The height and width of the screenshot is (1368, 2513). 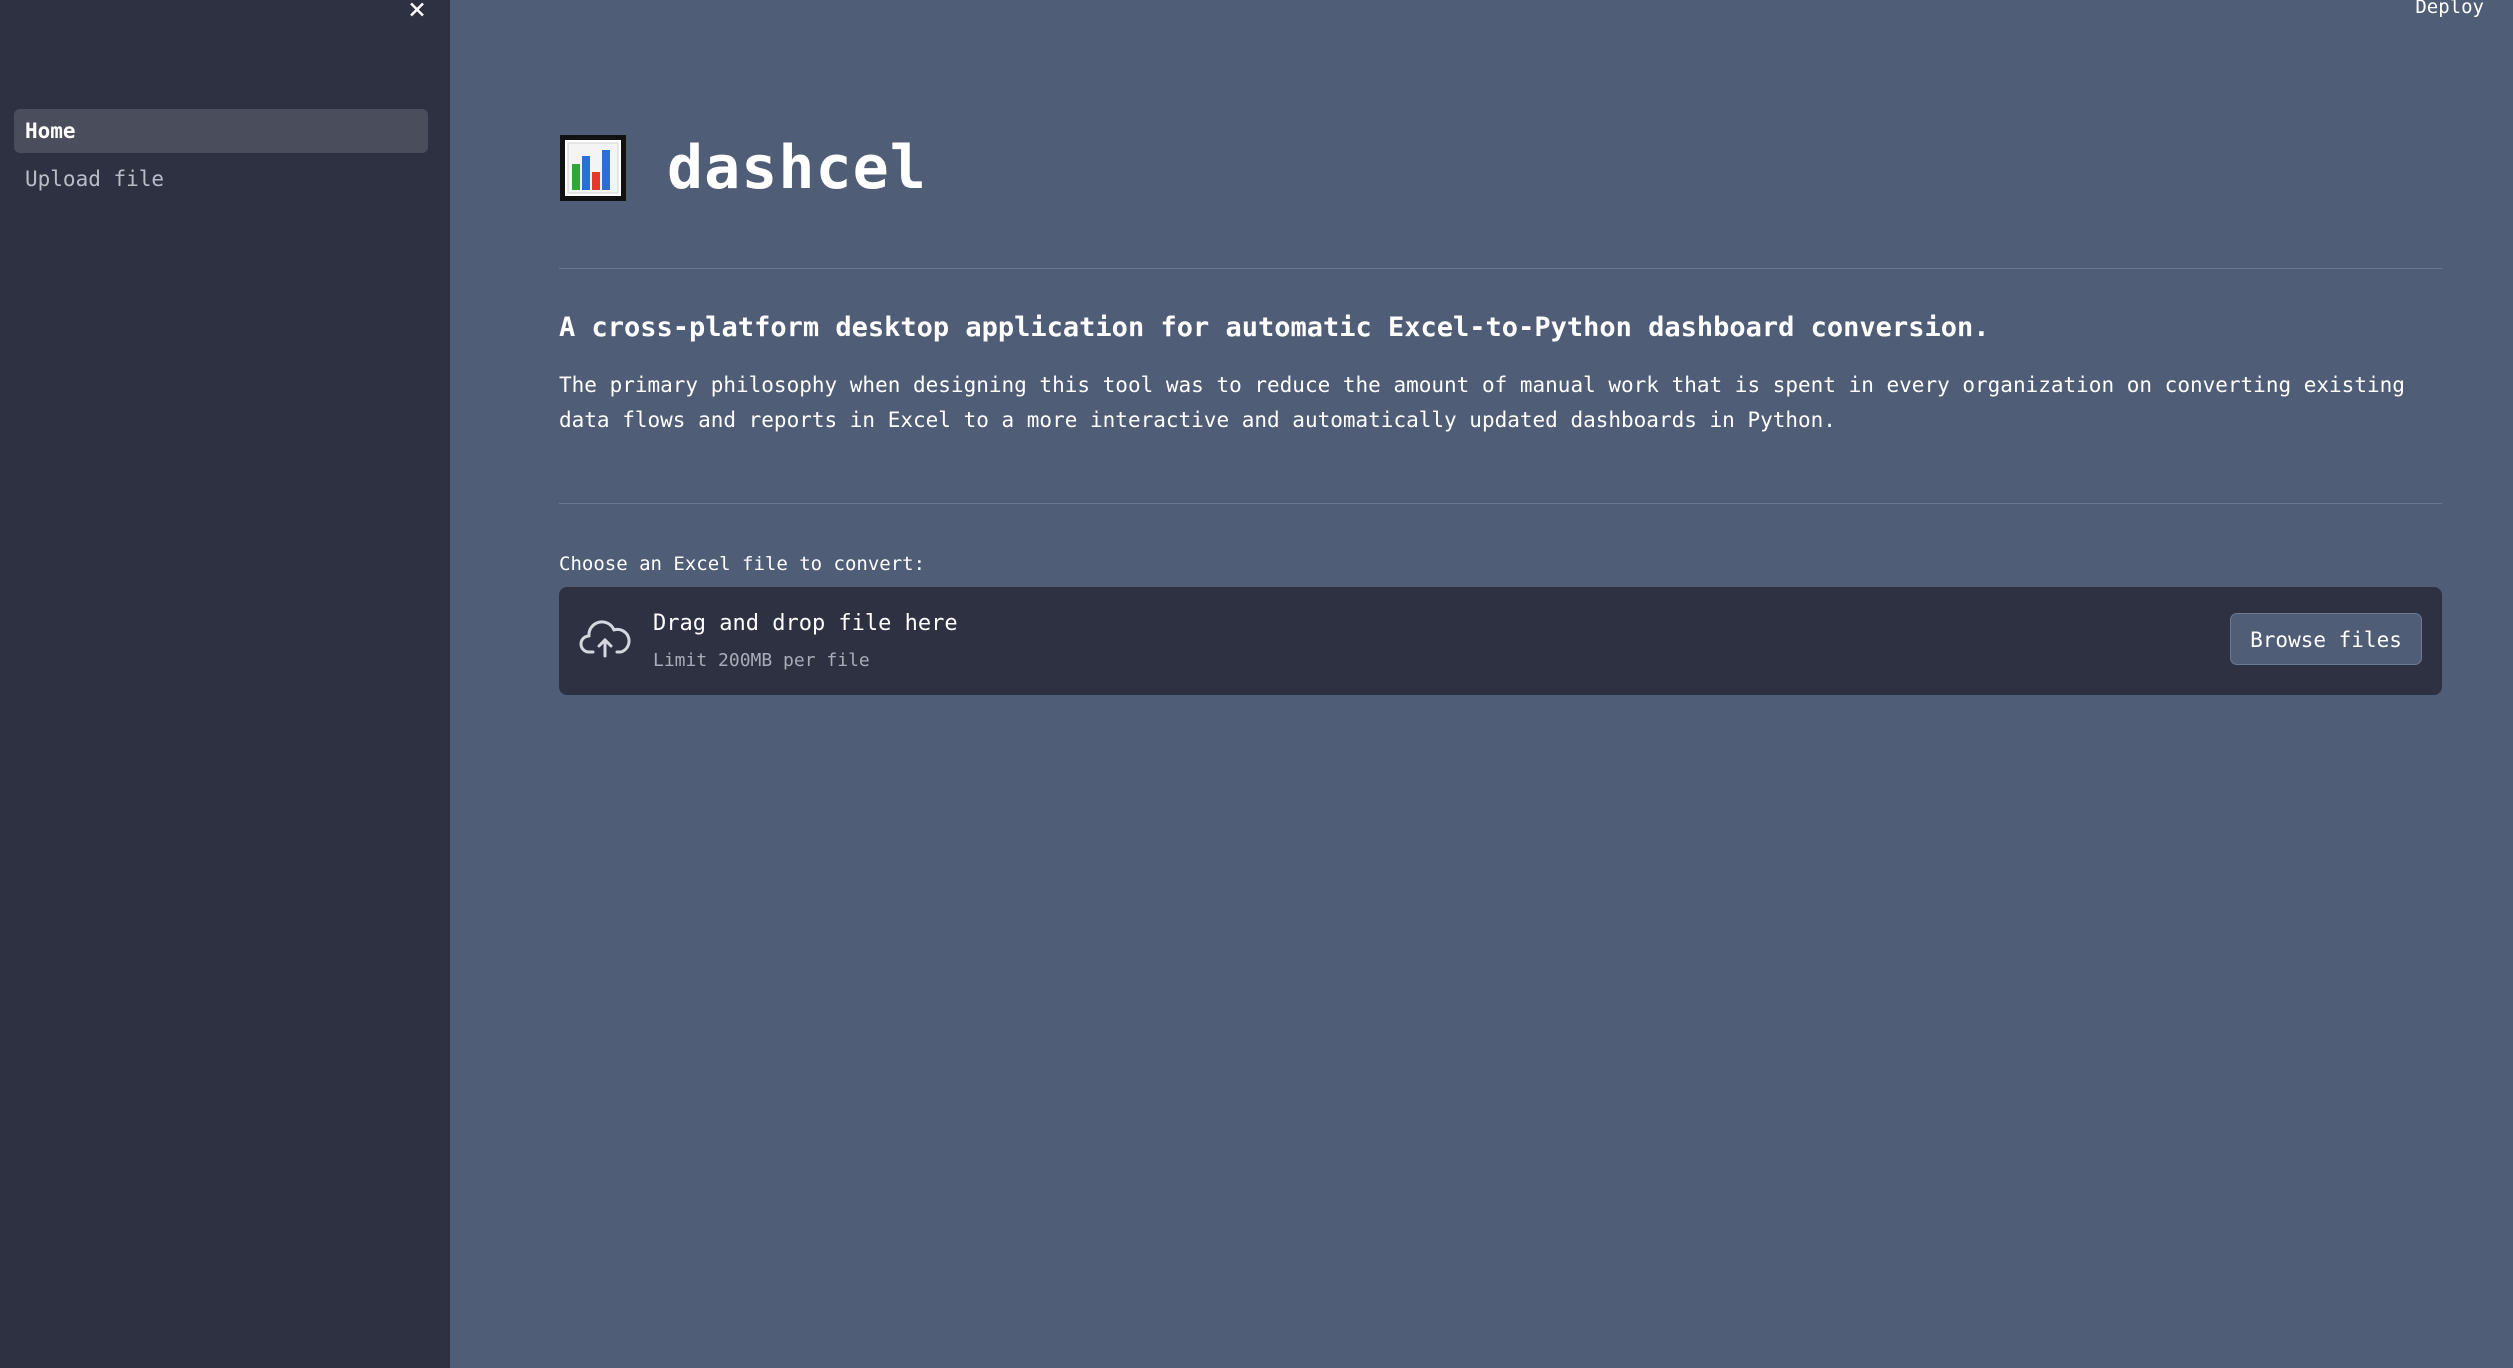 I want to click on sidebar-nav: Home Upload file, so click(x=221, y=157).